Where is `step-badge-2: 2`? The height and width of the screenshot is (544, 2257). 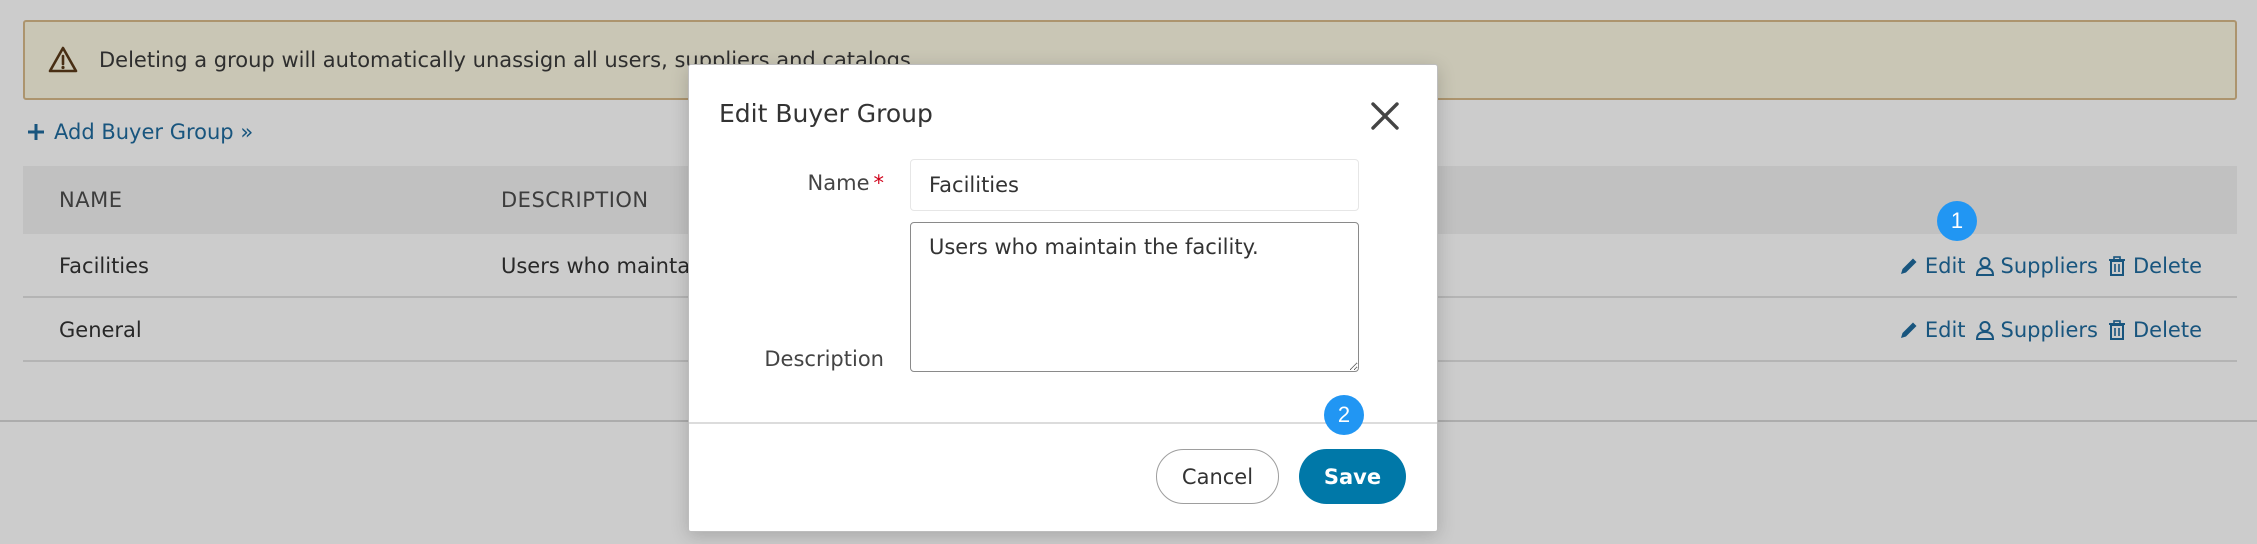 step-badge-2: 2 is located at coordinates (1344, 415).